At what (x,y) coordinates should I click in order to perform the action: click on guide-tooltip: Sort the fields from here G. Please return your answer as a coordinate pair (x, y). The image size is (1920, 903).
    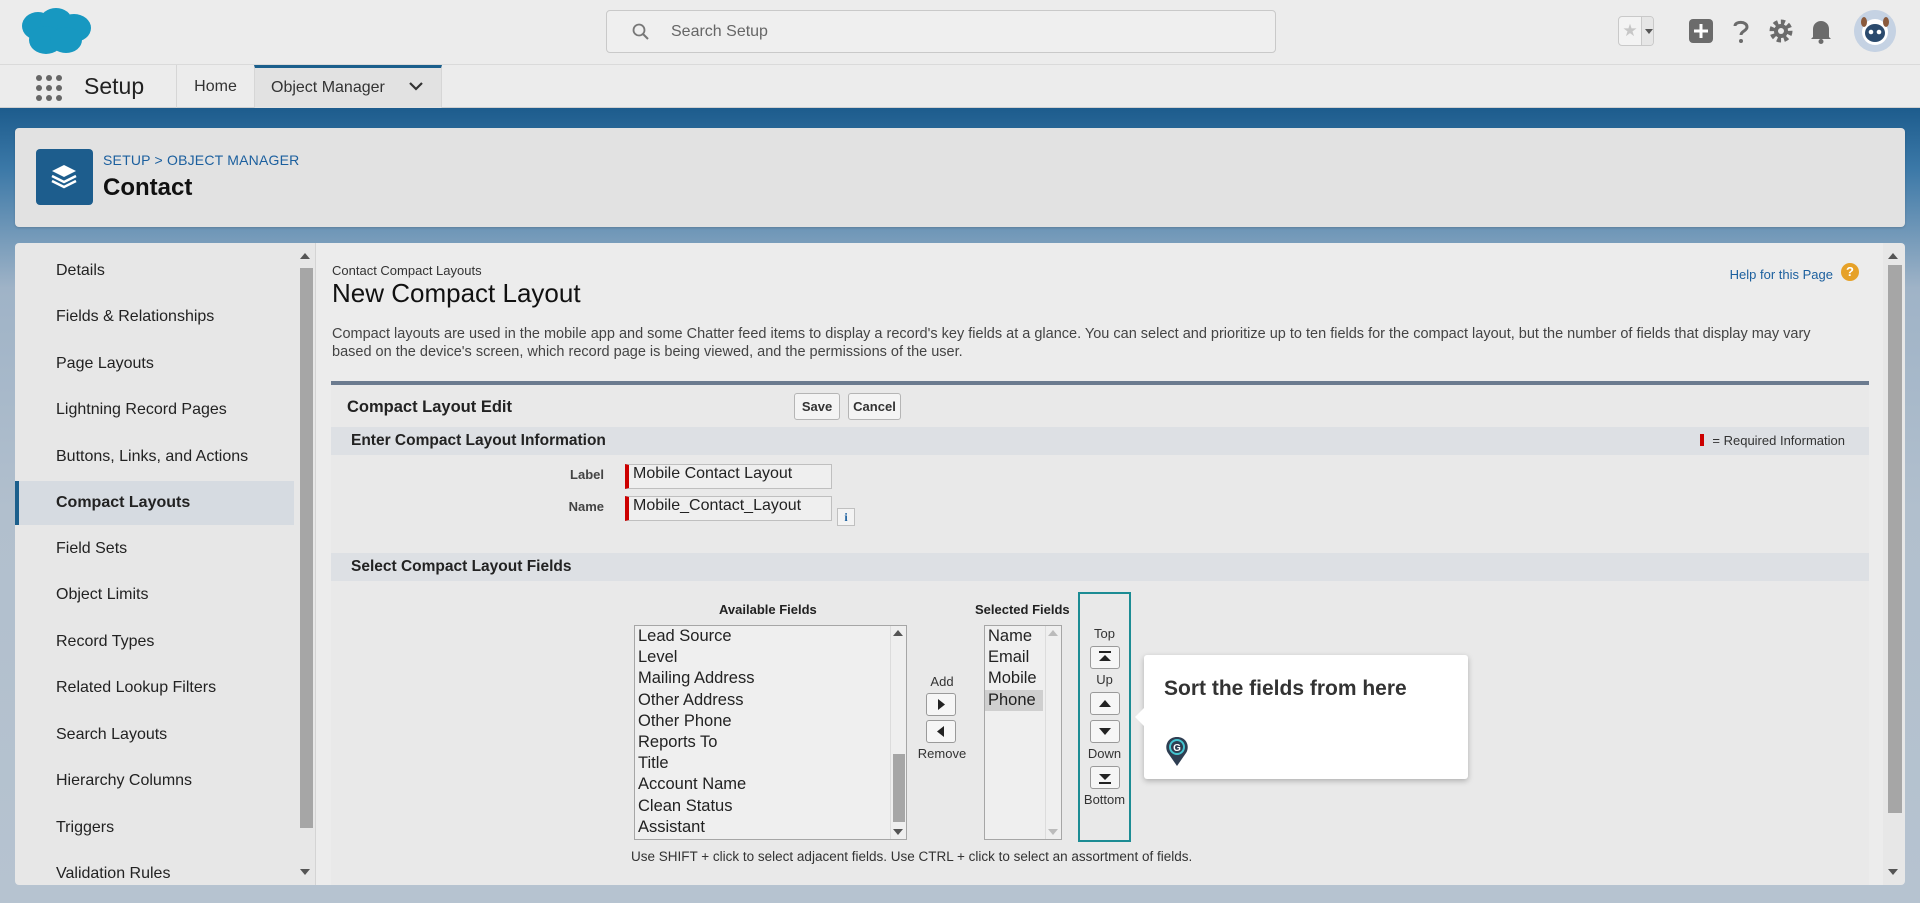
    Looking at the image, I should click on (1301, 717).